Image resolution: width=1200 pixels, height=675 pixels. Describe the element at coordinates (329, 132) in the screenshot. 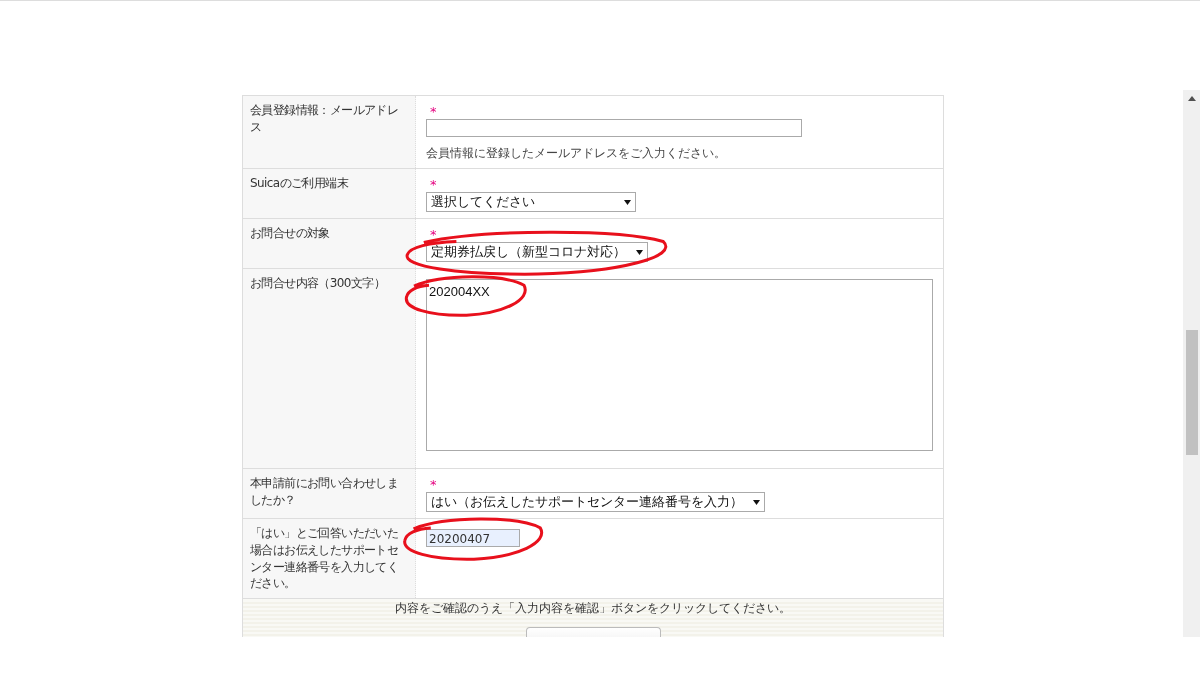

I see `field-label: 会員登録情報：メールアドレス` at that location.